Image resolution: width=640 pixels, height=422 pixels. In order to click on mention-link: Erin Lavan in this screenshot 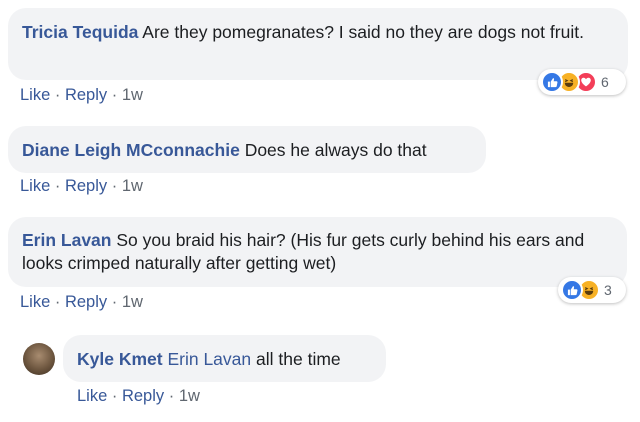, I will do `click(209, 359)`.